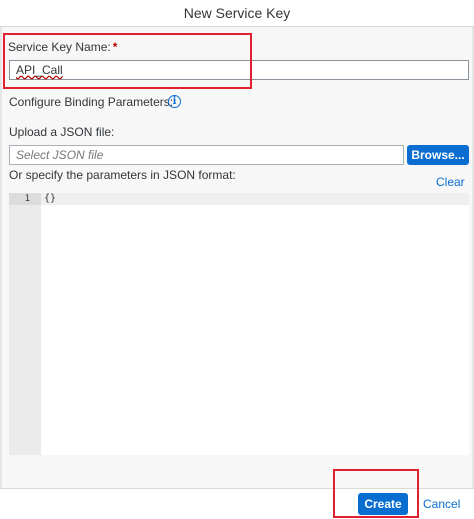 Image resolution: width=474 pixels, height=519 pixels. I want to click on service-key-name-label: Service Key Name: *, so click(62, 47).